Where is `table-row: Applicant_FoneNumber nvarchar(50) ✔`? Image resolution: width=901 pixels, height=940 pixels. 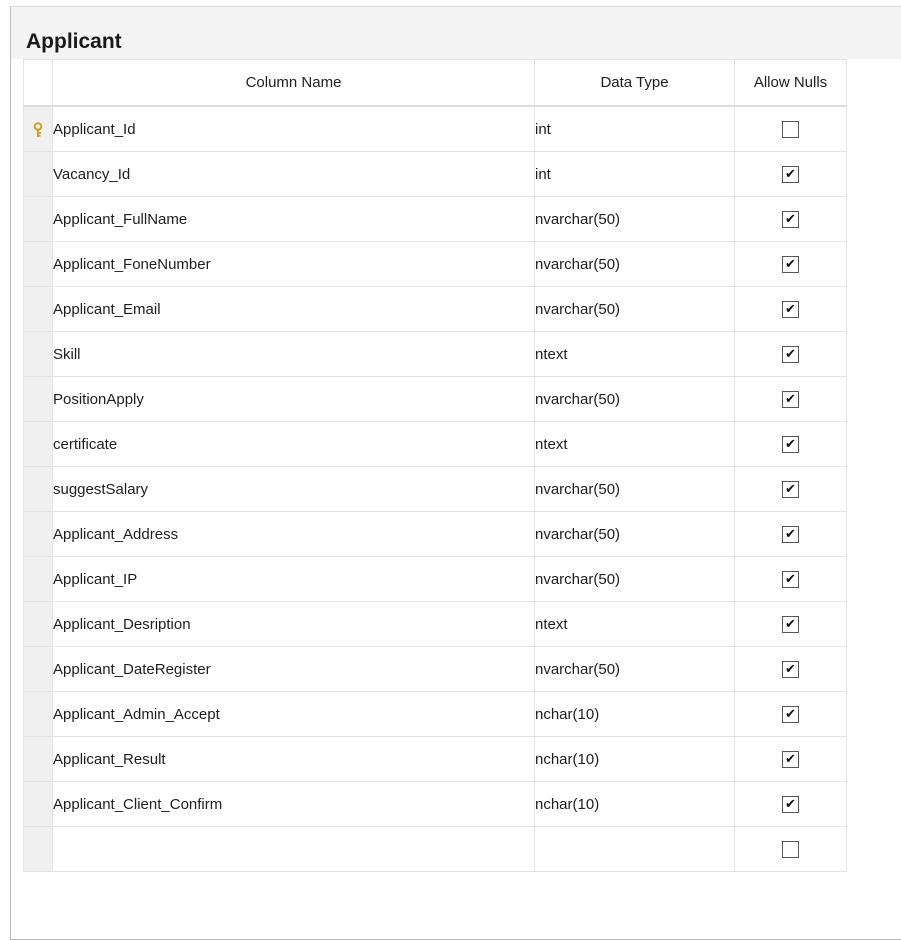 table-row: Applicant_FoneNumber nvarchar(50) ✔ is located at coordinates (435, 264).